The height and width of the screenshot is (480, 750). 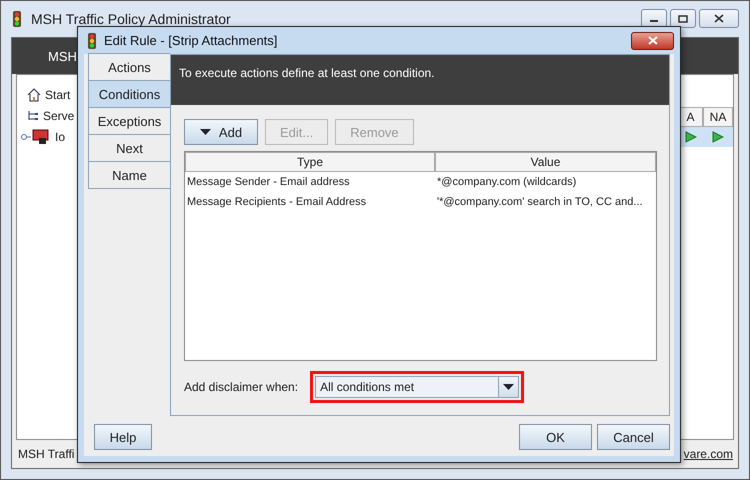 I want to click on field-label: Add disclaimer when:, so click(x=241, y=387).